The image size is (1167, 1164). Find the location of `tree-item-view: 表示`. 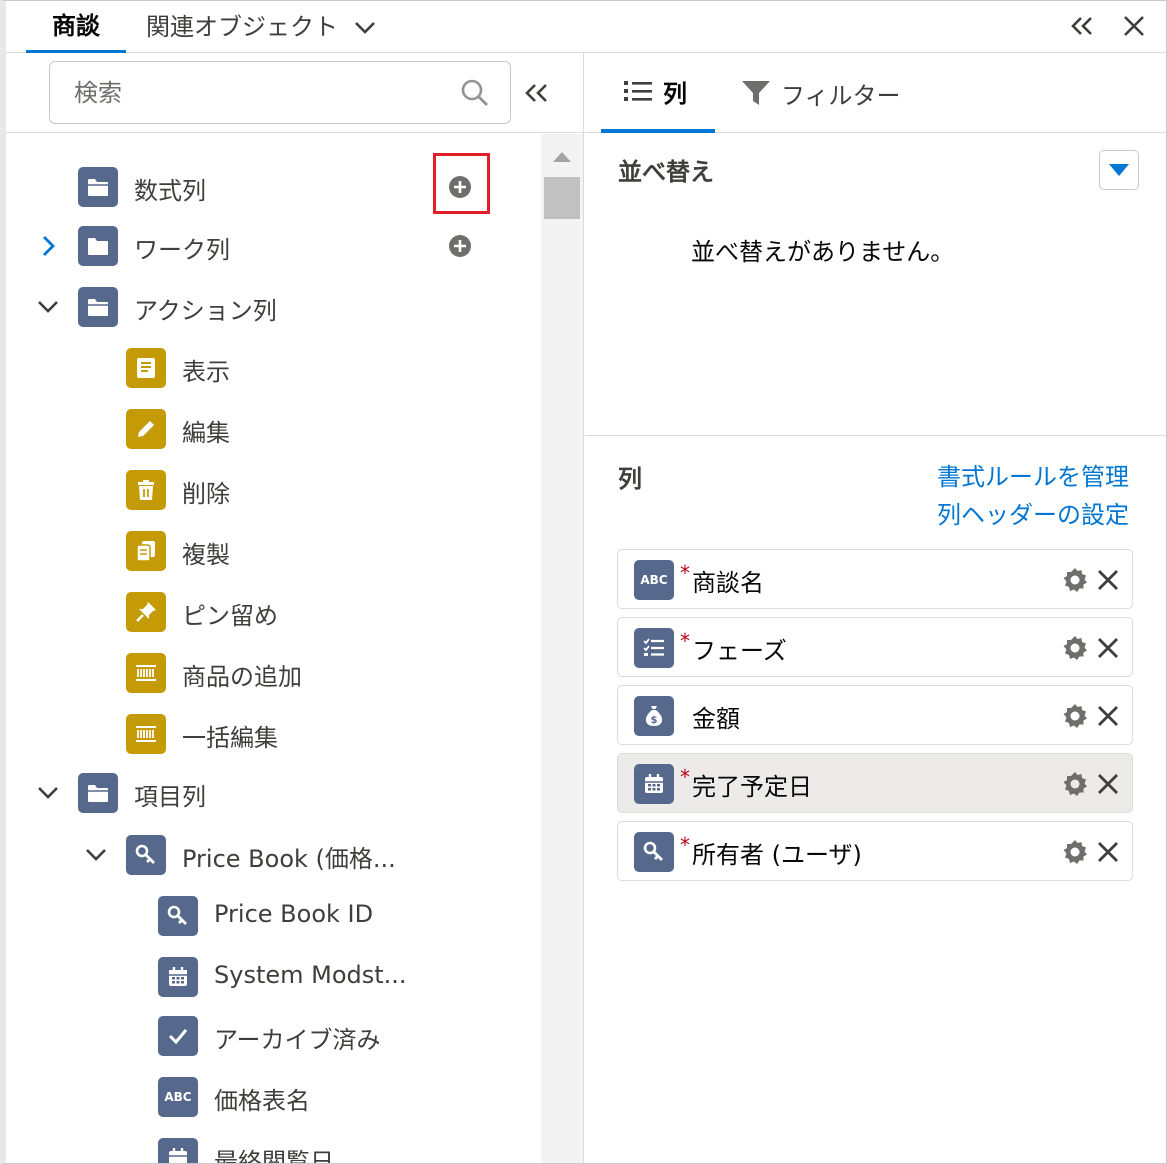

tree-item-view: 表示 is located at coordinates (273, 368).